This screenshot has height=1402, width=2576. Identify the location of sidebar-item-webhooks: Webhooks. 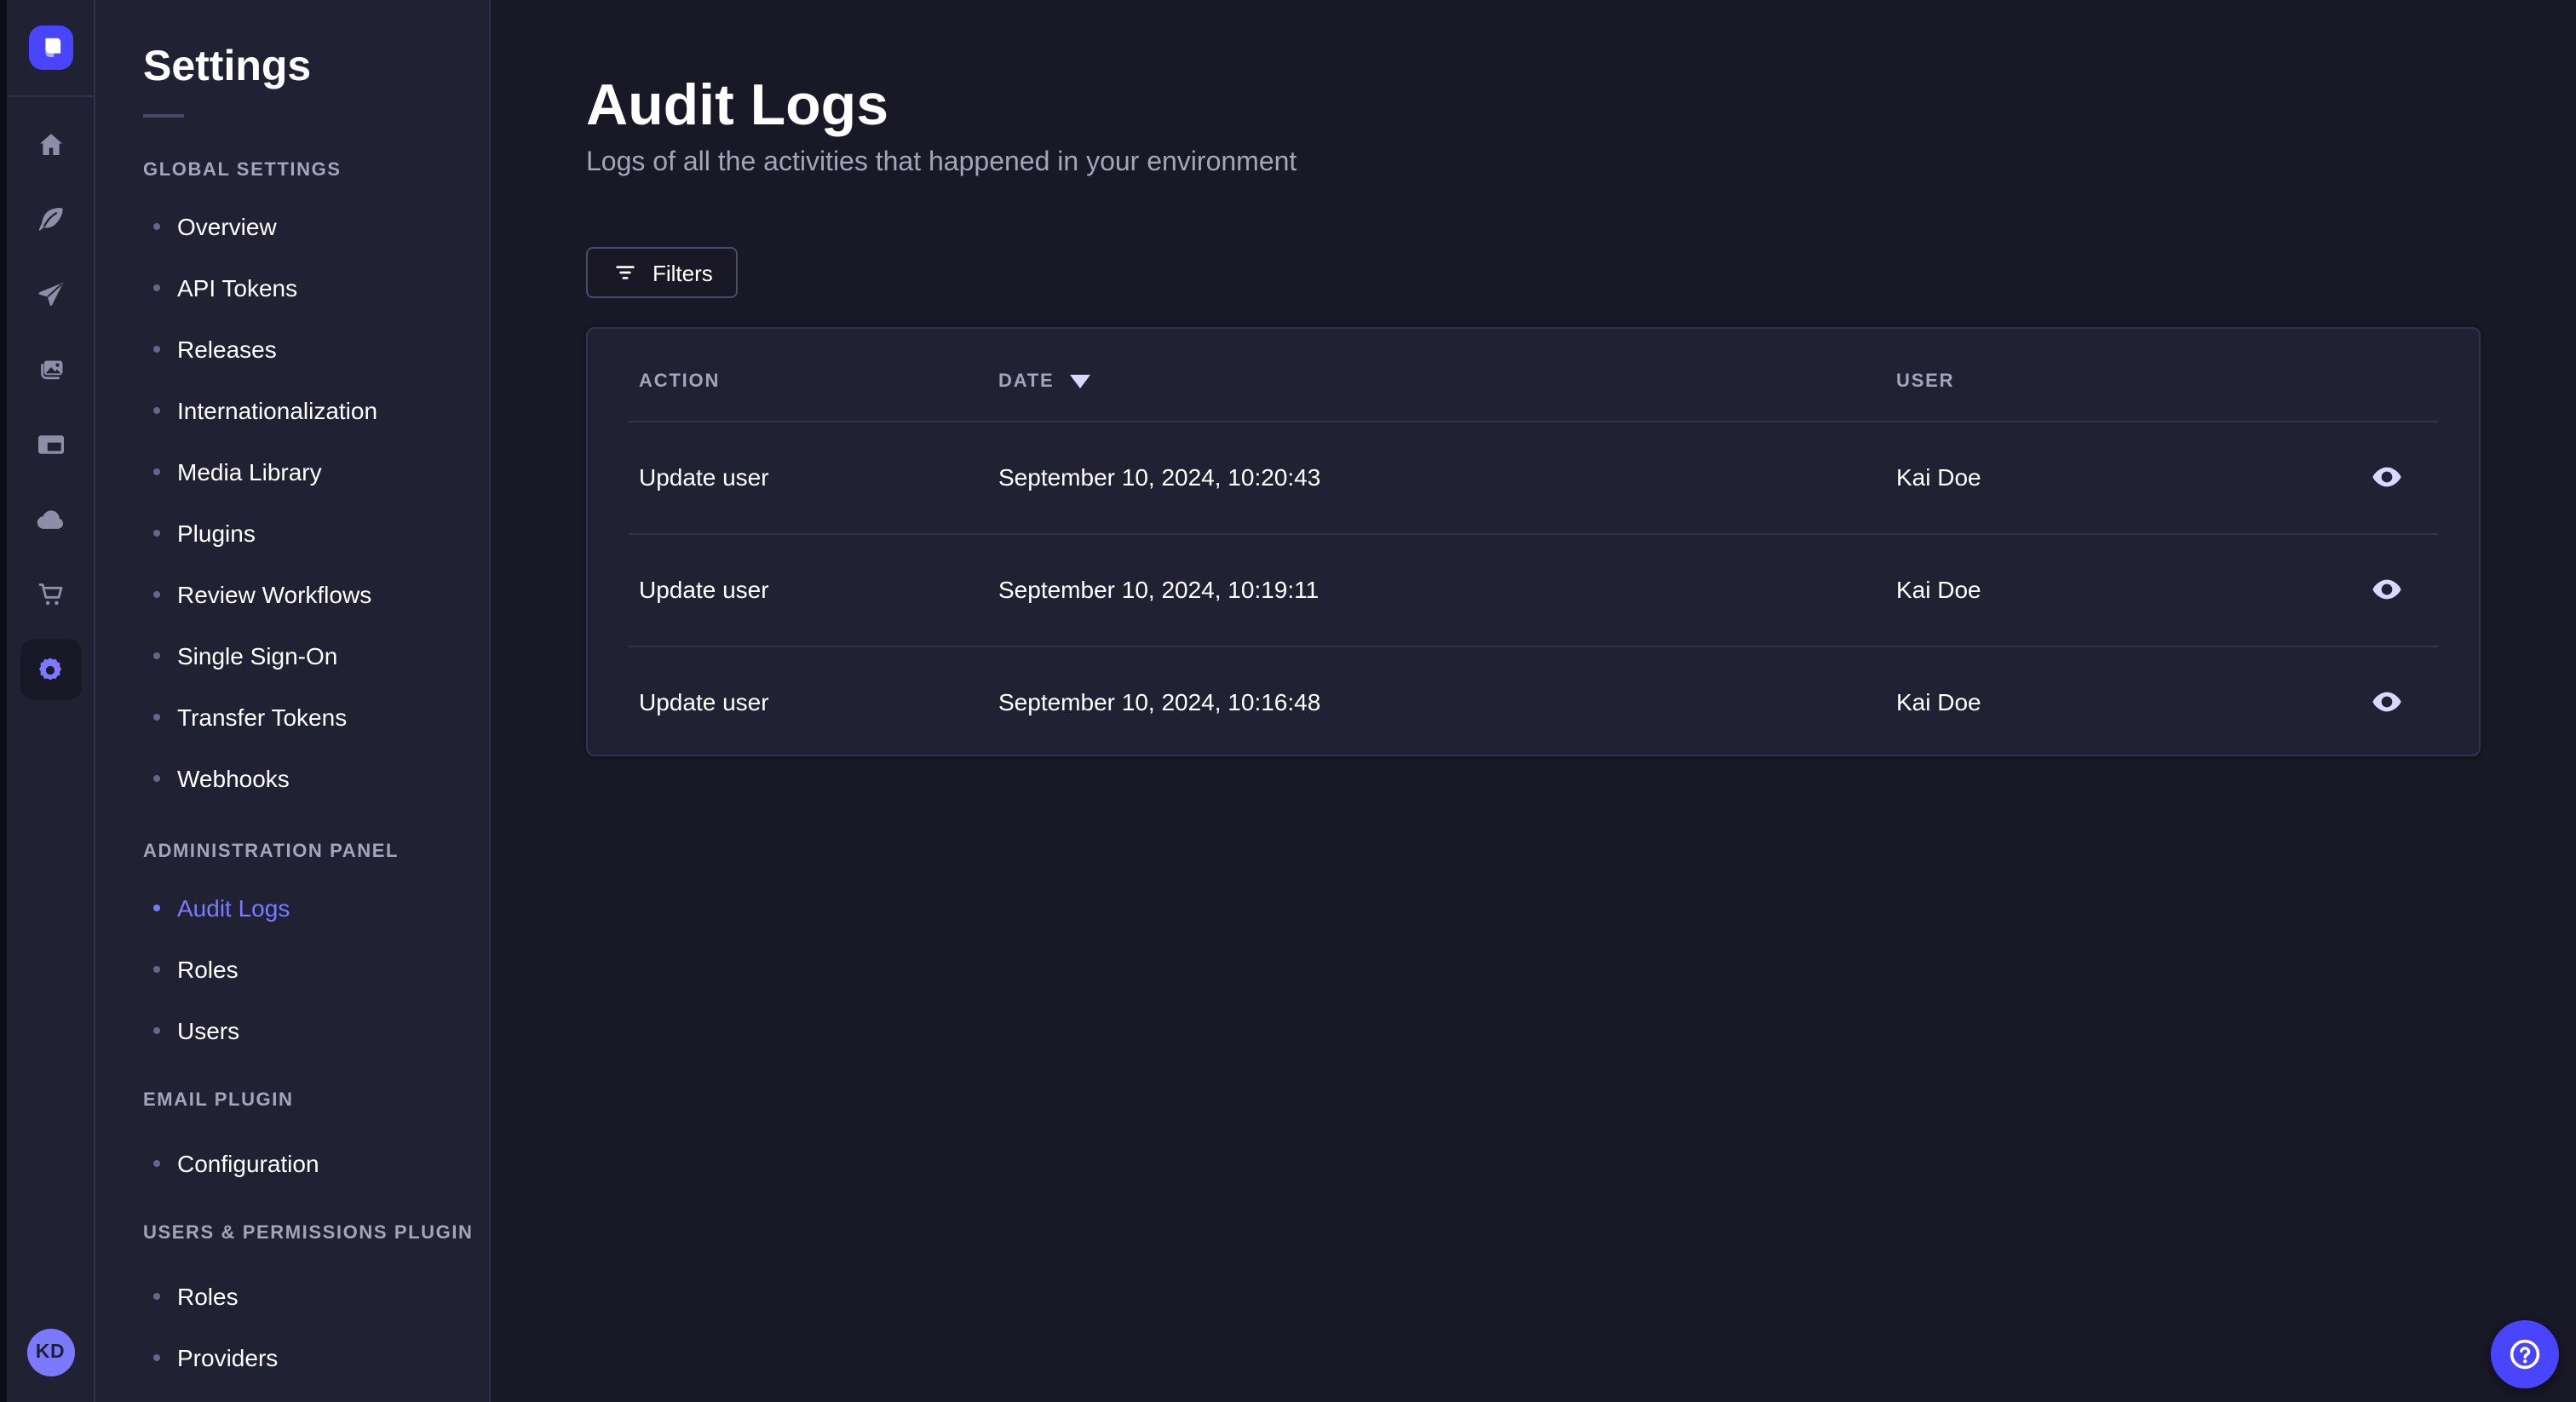
(316, 778).